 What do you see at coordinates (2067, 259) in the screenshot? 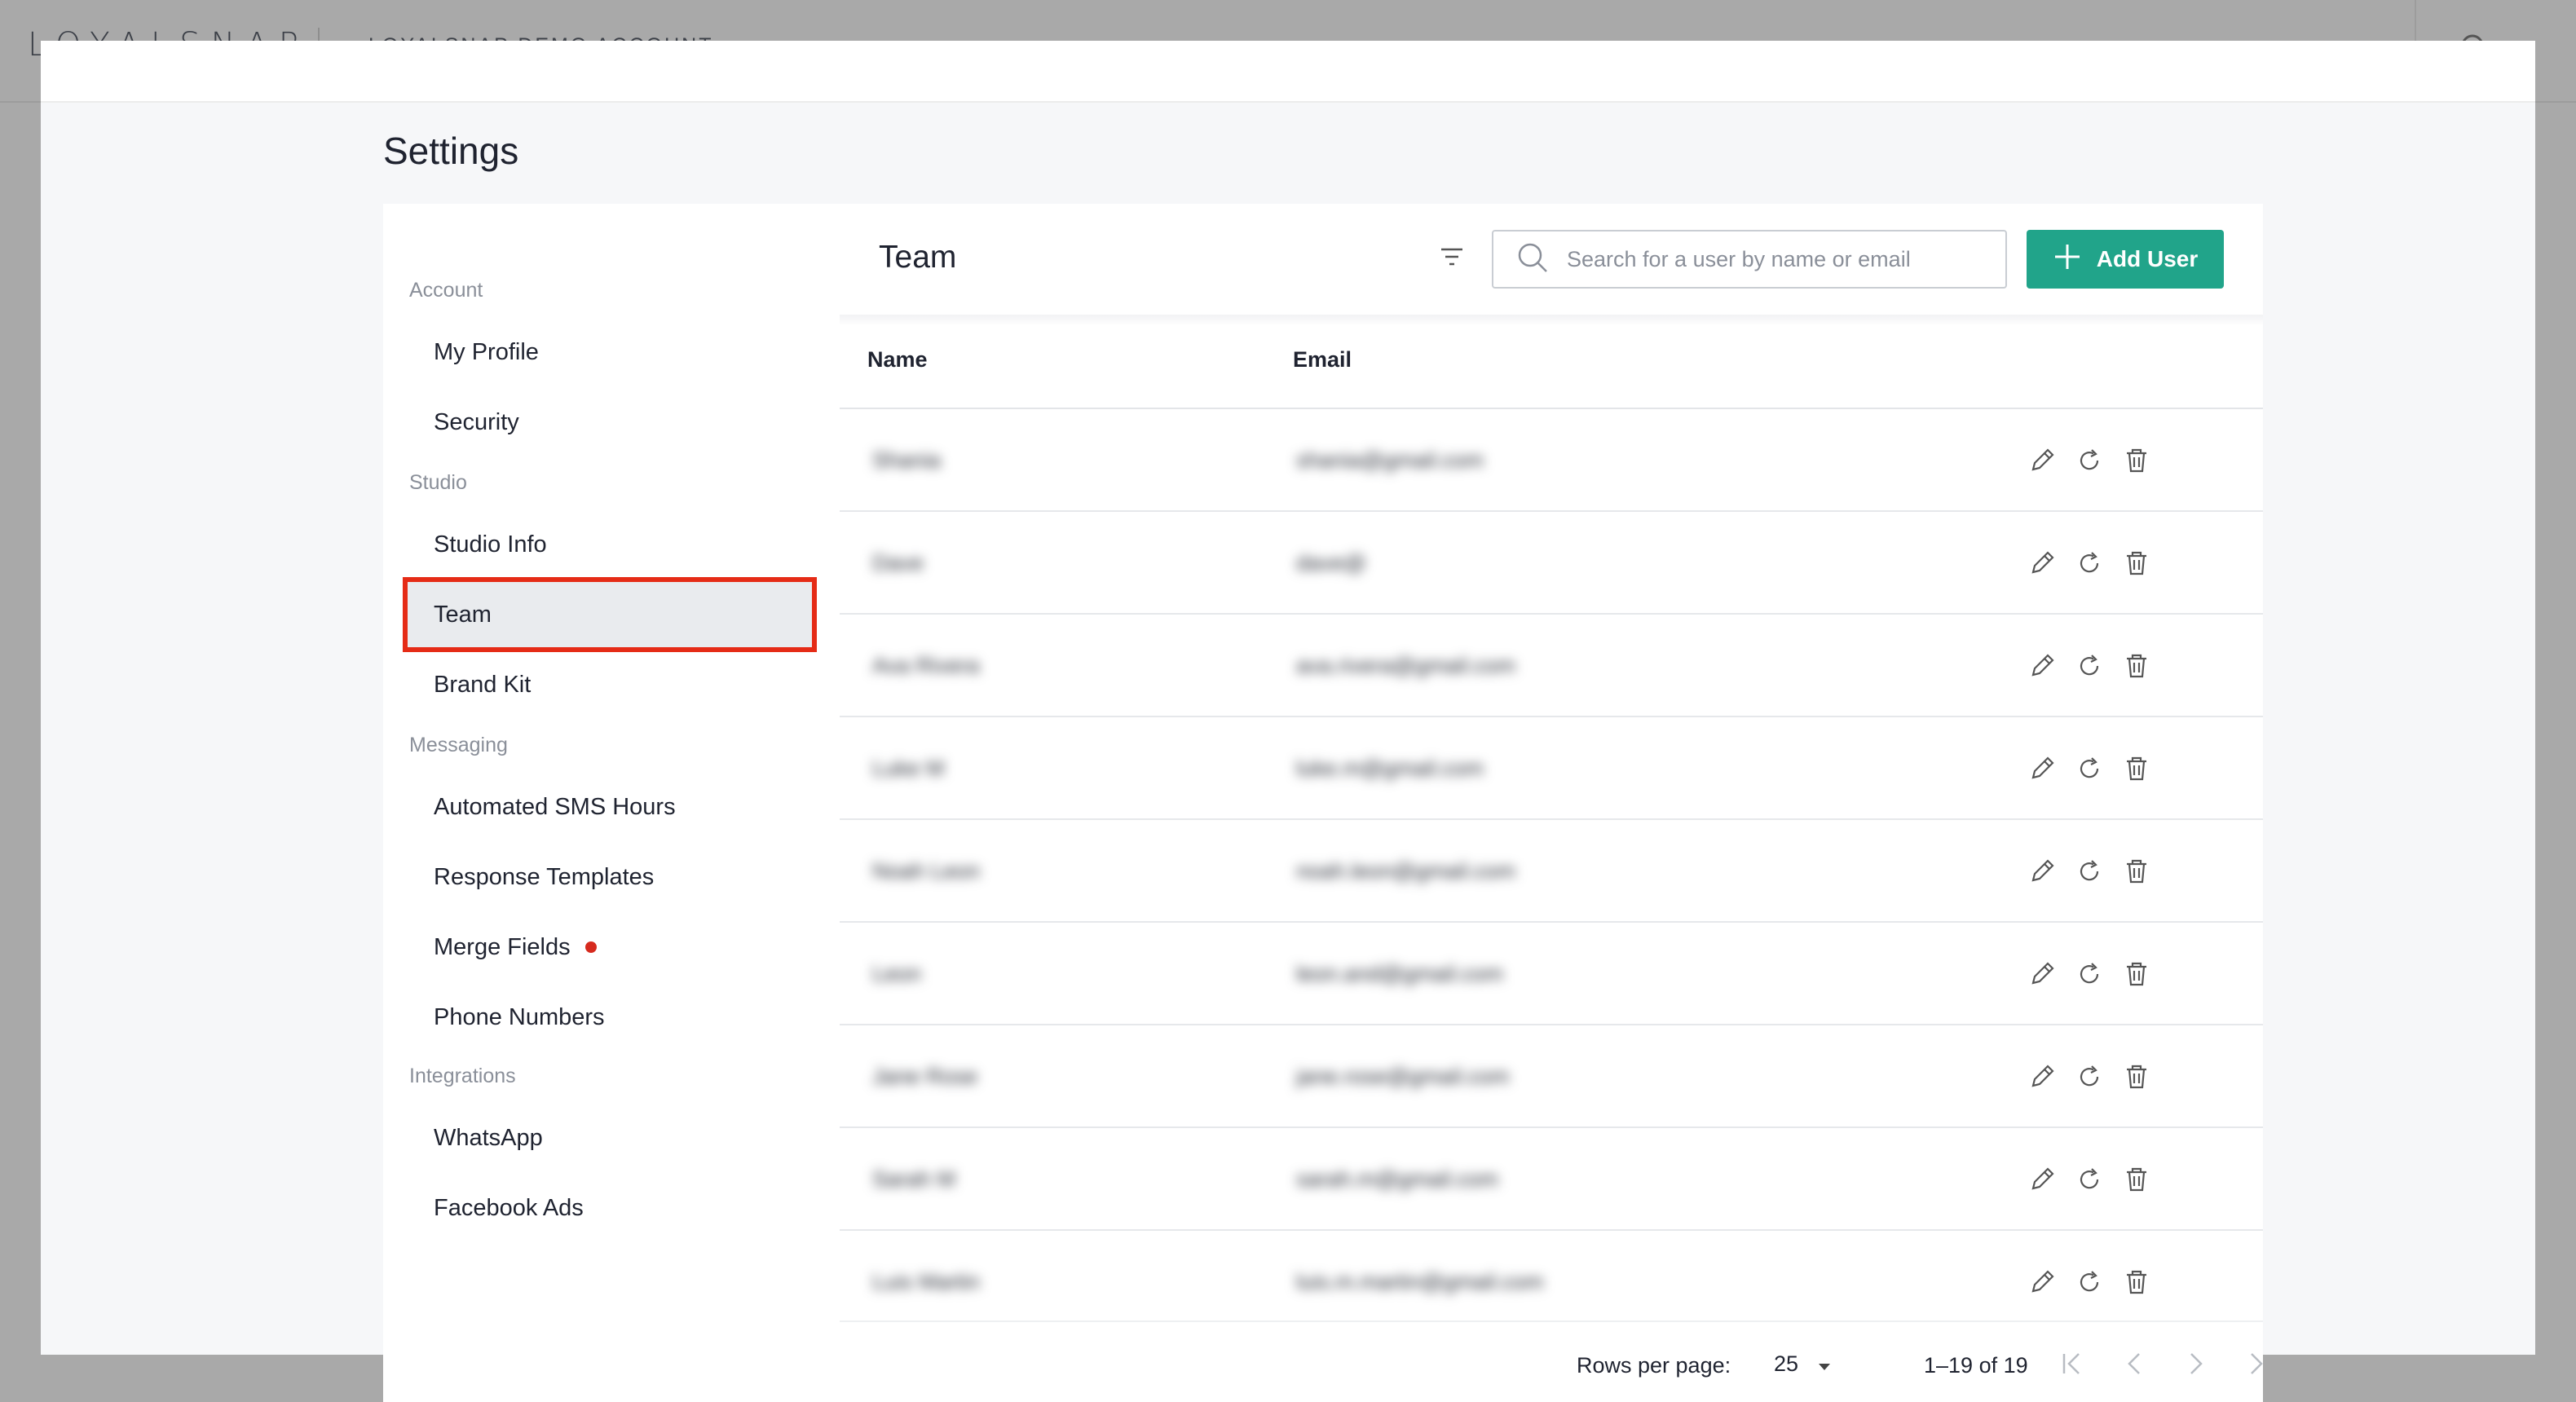
I see `plus-icon` at bounding box center [2067, 259].